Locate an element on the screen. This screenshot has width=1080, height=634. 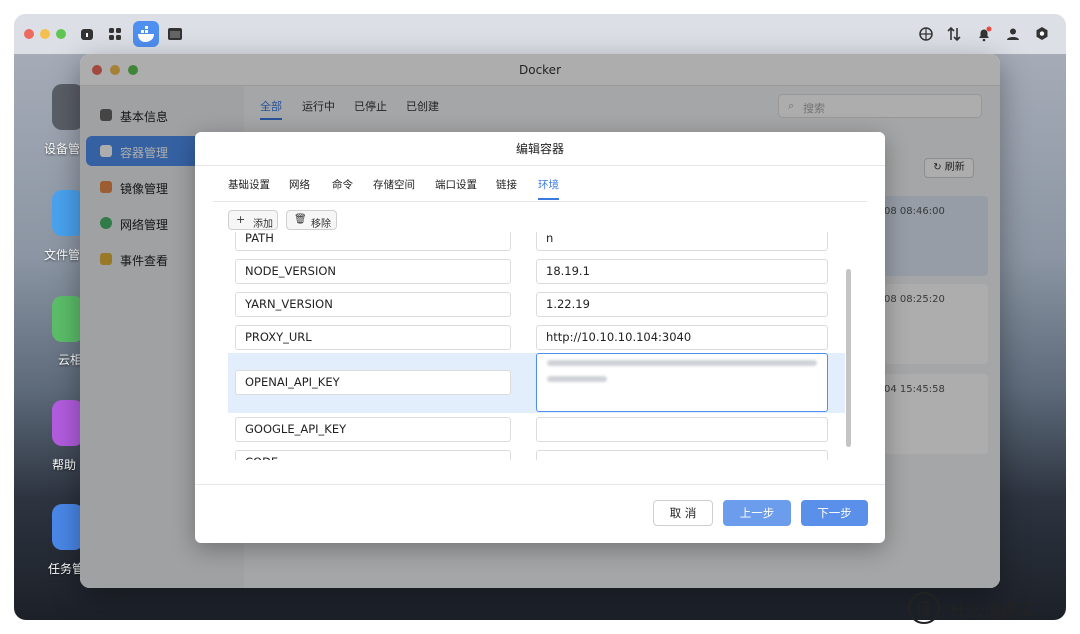
env-row: PATH n is located at coordinates (536, 243).